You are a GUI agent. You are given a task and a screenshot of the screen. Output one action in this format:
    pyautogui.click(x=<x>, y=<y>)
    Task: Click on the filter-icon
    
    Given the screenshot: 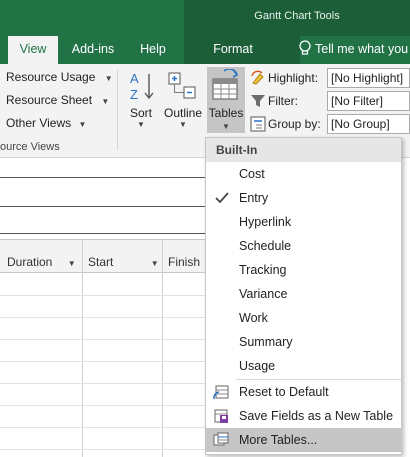 What is the action you would take?
    pyautogui.click(x=258, y=101)
    